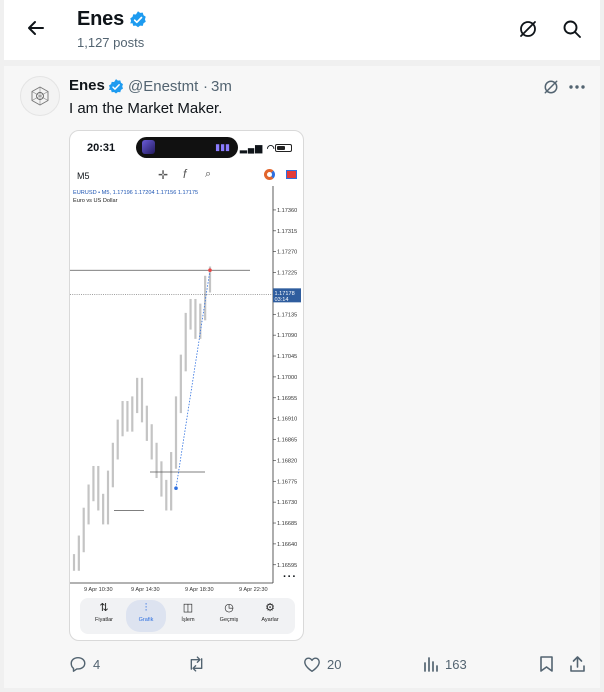 The height and width of the screenshot is (692, 604). Describe the element at coordinates (322, 664) in the screenshot. I see `like-button: 20` at that location.